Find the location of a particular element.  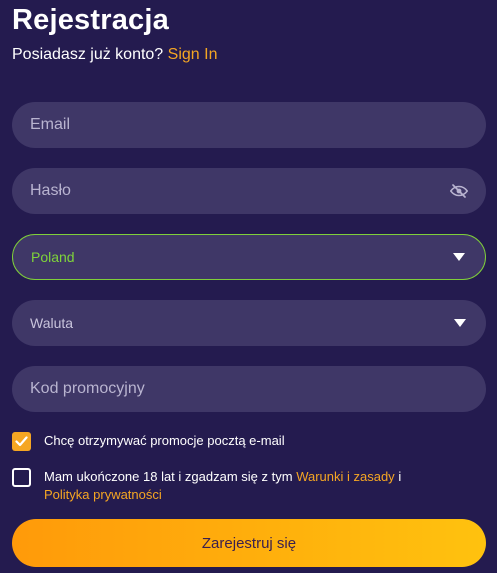

email-field-container is located at coordinates (249, 125).